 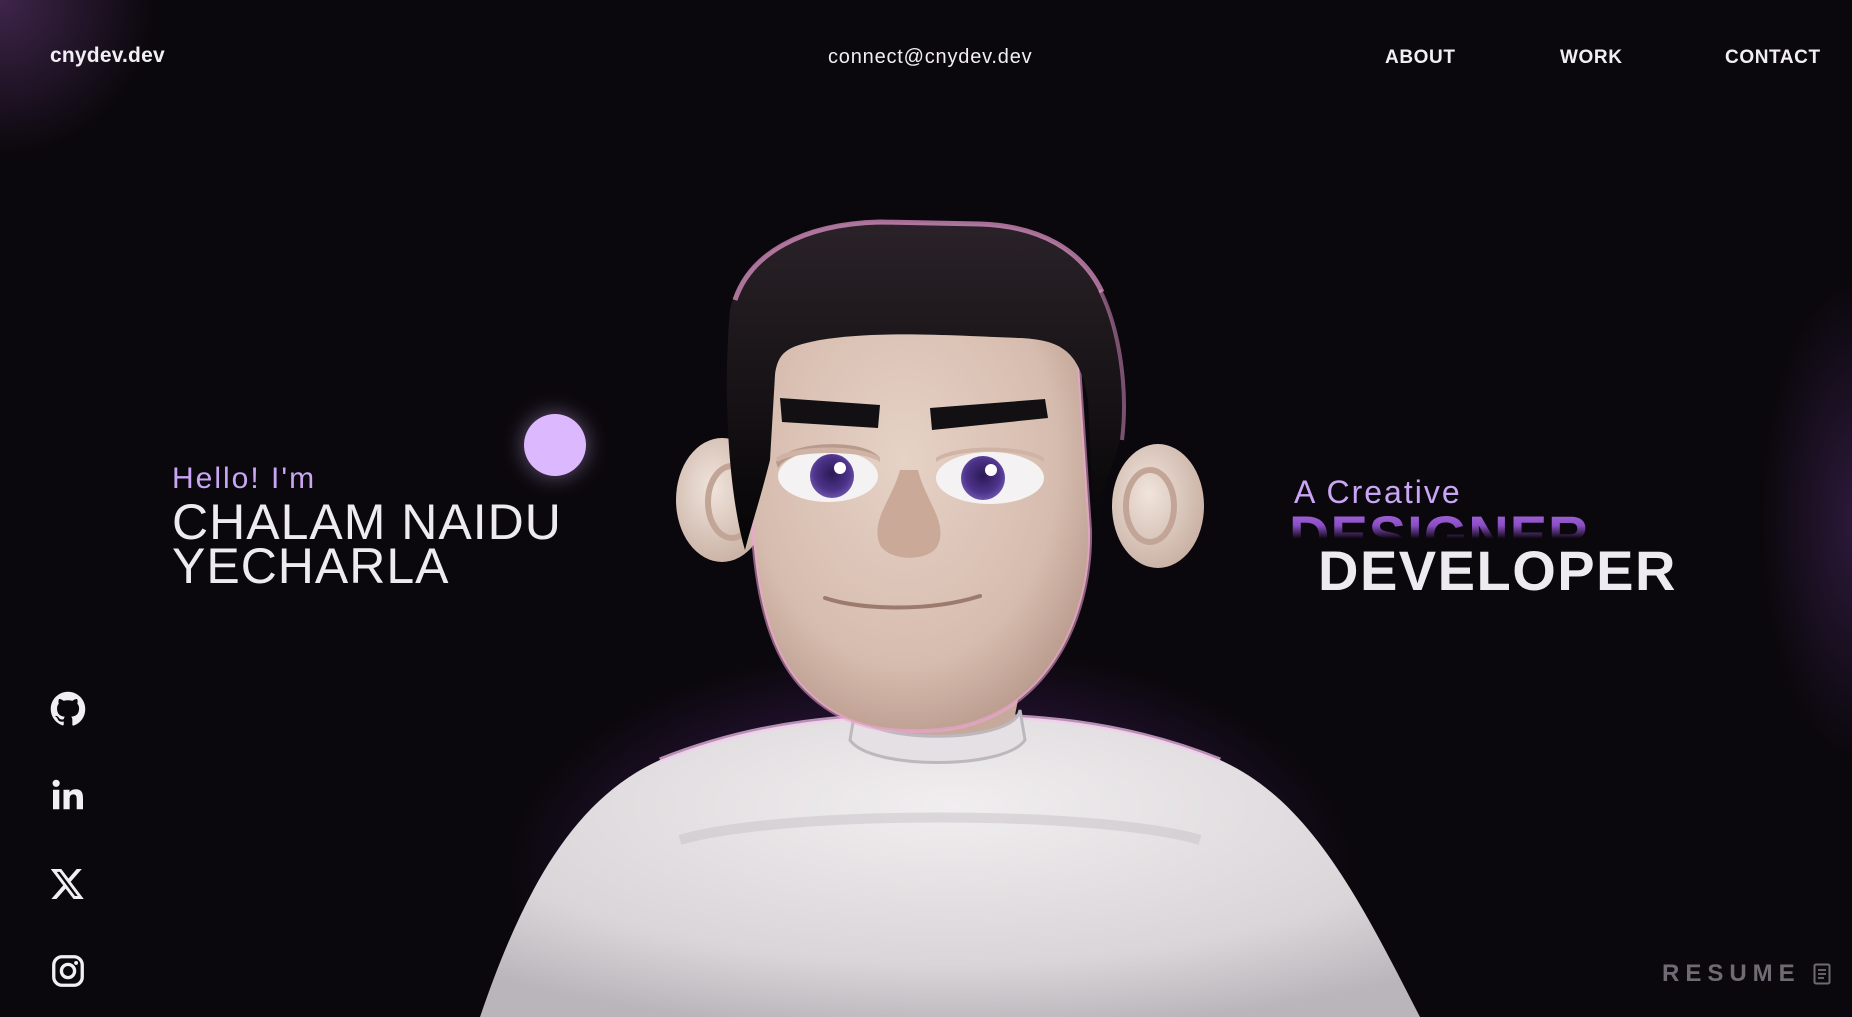 What do you see at coordinates (244, 478) in the screenshot?
I see `greeting-text: Hello! I'm` at bounding box center [244, 478].